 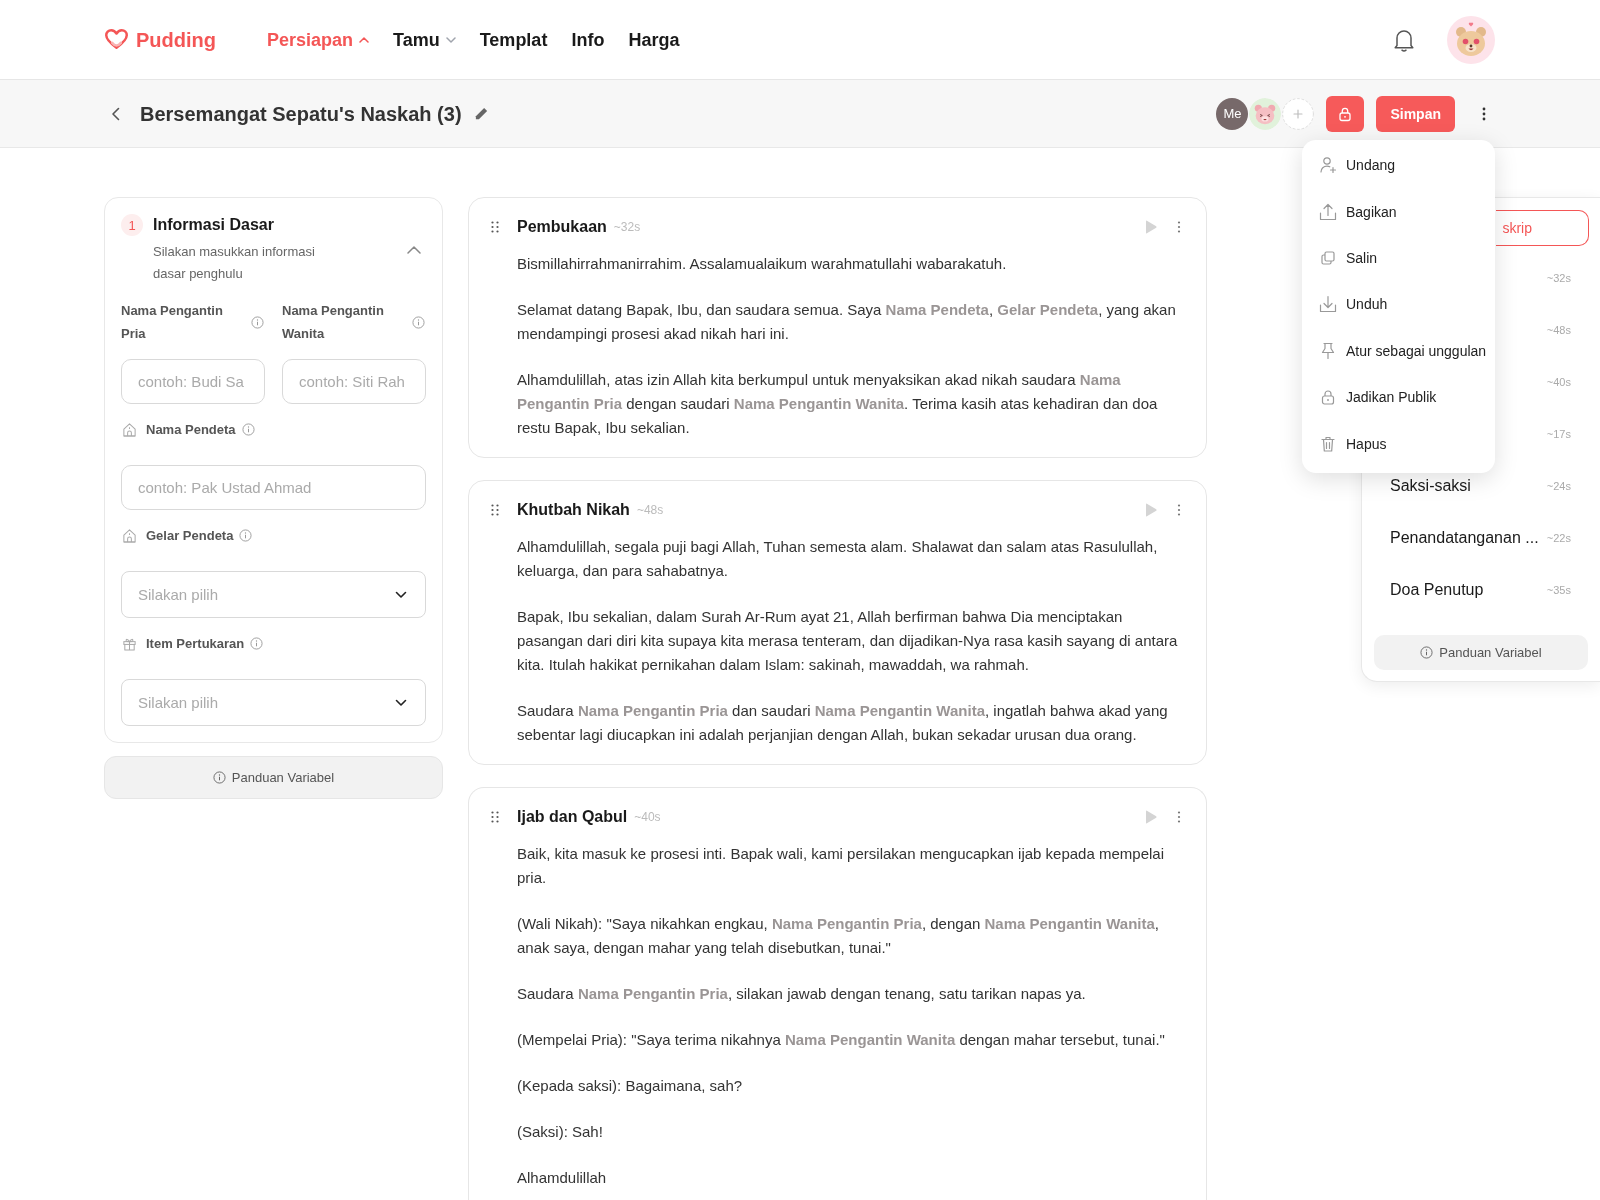 I want to click on more-icon, so click(x=1484, y=113).